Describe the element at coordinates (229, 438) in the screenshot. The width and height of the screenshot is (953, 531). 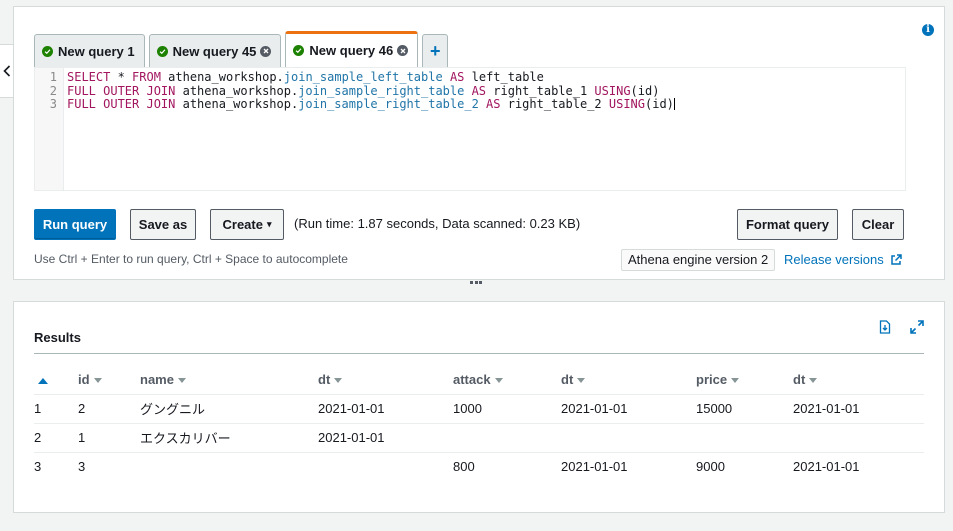
I see `table-cell: エクスカリバー` at that location.